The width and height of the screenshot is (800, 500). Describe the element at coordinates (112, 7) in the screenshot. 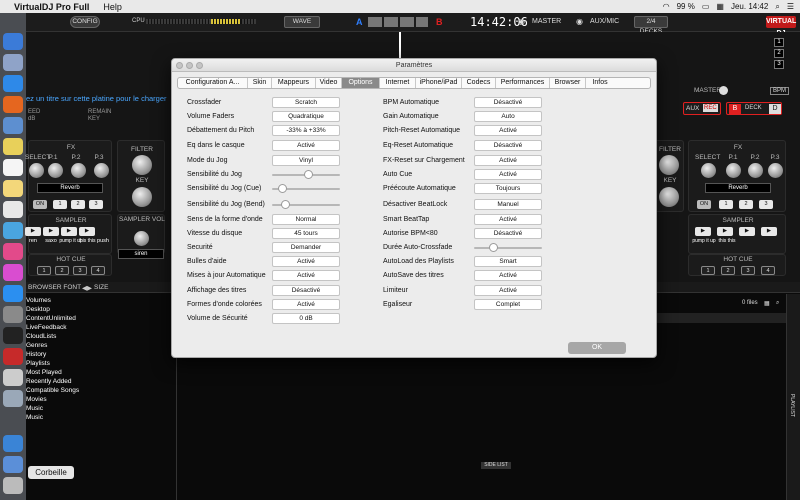

I see `menu-help: Help` at that location.